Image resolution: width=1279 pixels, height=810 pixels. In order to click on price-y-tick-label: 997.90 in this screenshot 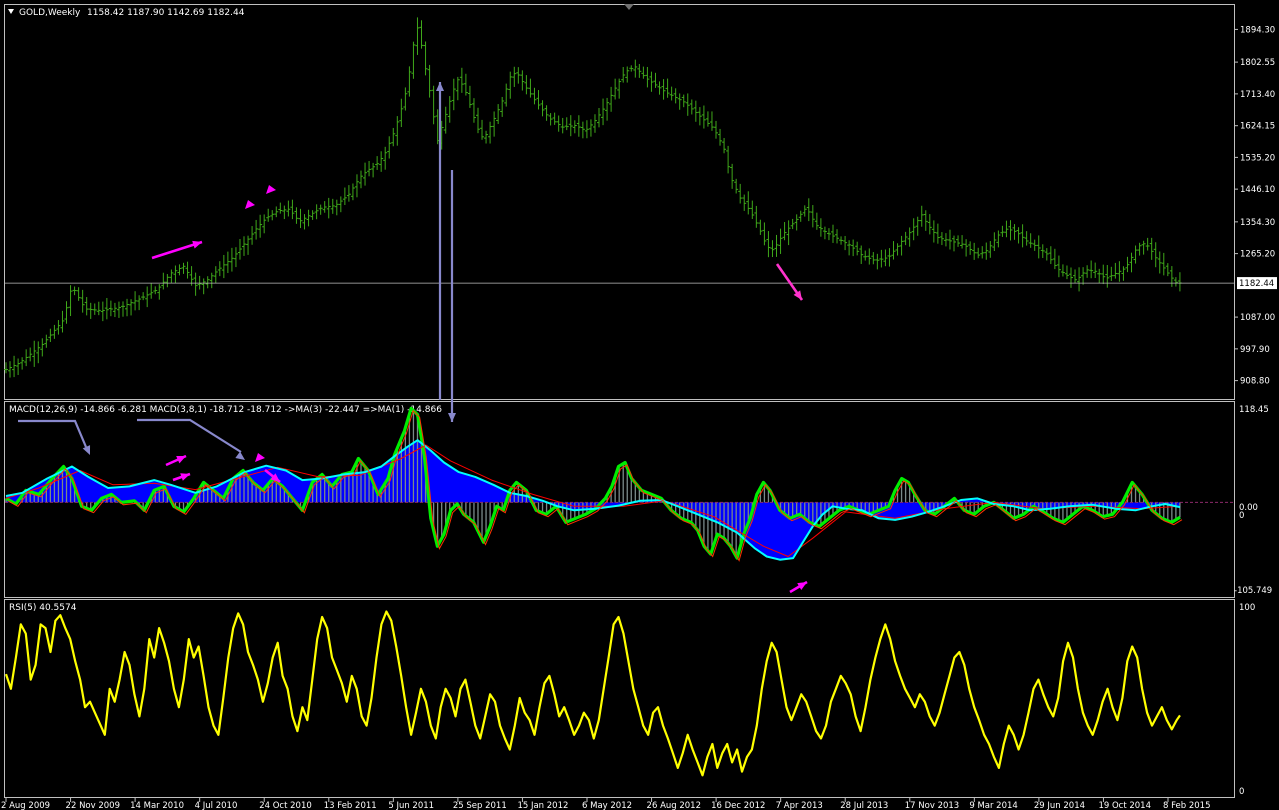, I will do `click(1255, 350)`.